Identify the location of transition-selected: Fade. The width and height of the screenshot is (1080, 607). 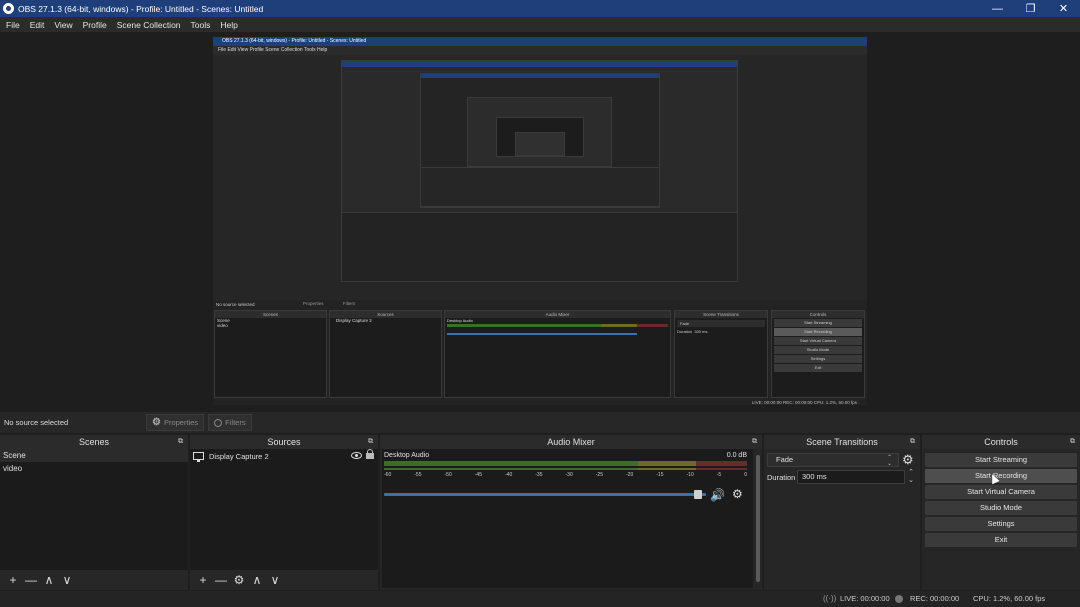
(785, 459).